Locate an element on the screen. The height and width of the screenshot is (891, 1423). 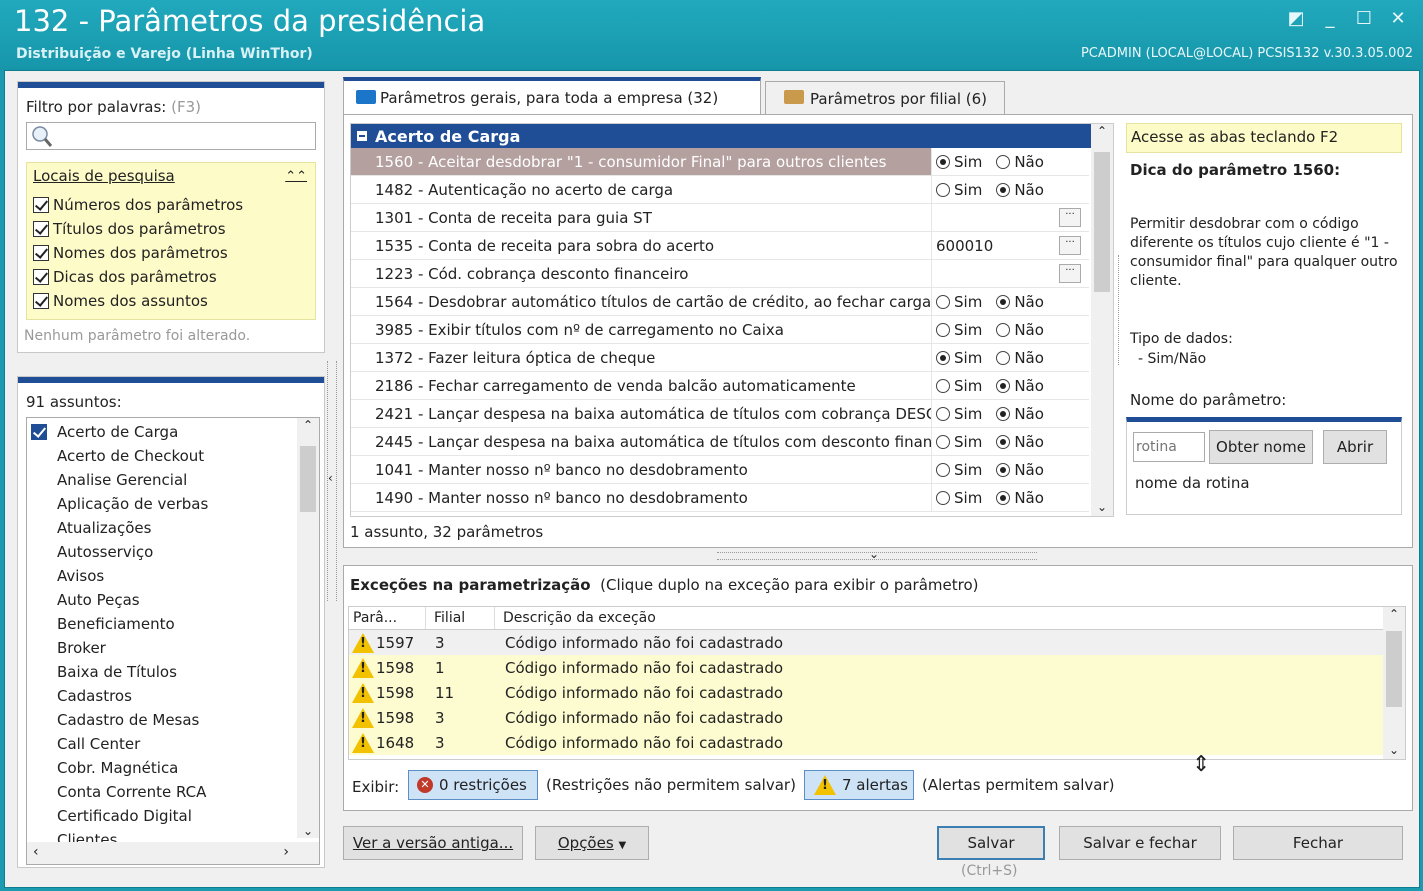
scroll-left-icon: ‹ is located at coordinates (36, 852).